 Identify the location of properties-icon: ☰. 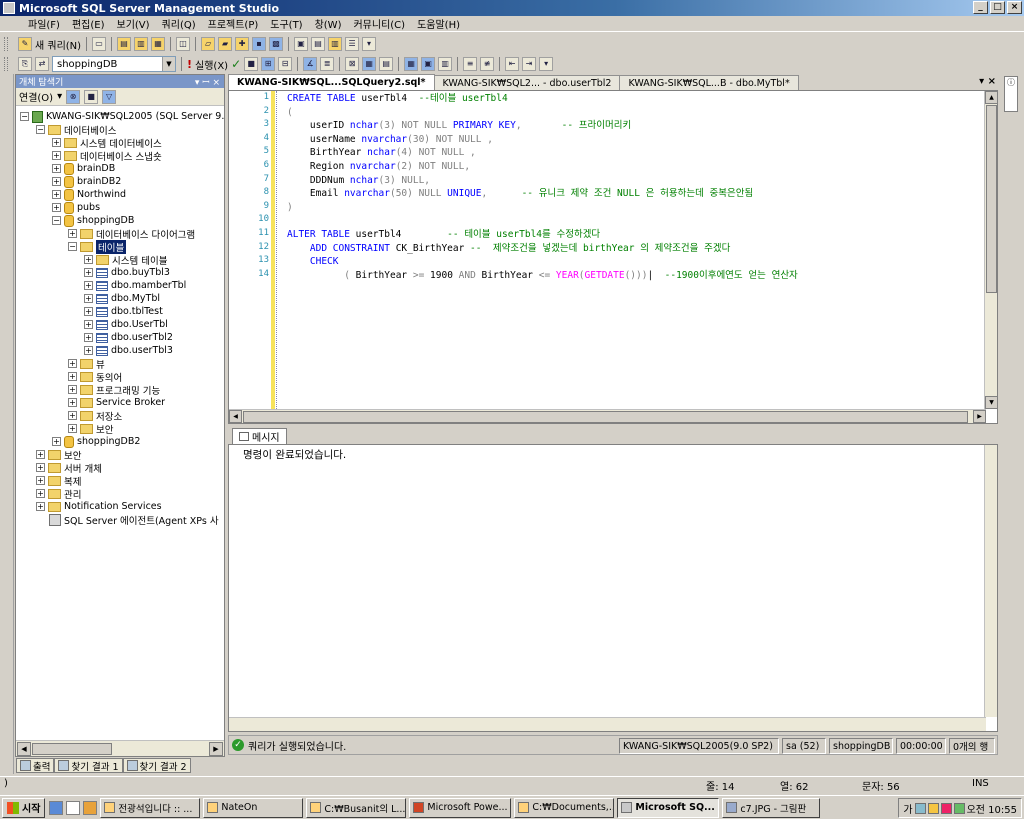
(352, 44).